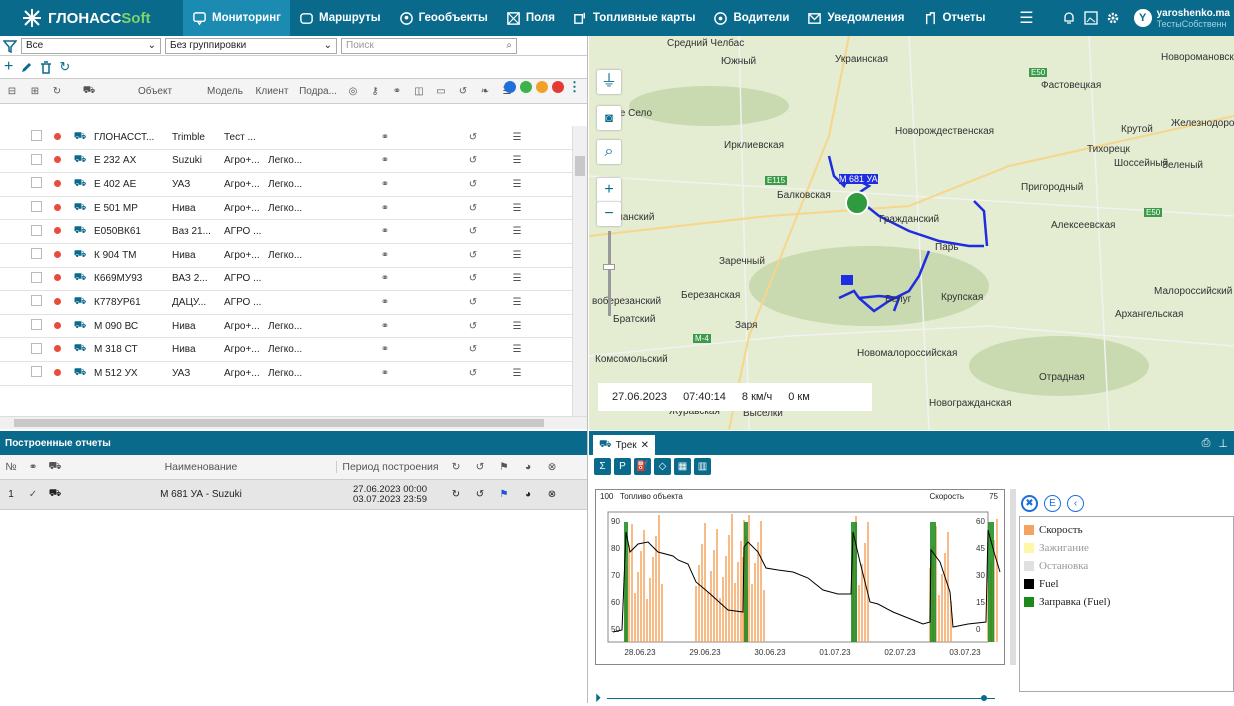  Describe the element at coordinates (46, 67) in the screenshot. I see `delete-icon` at that location.